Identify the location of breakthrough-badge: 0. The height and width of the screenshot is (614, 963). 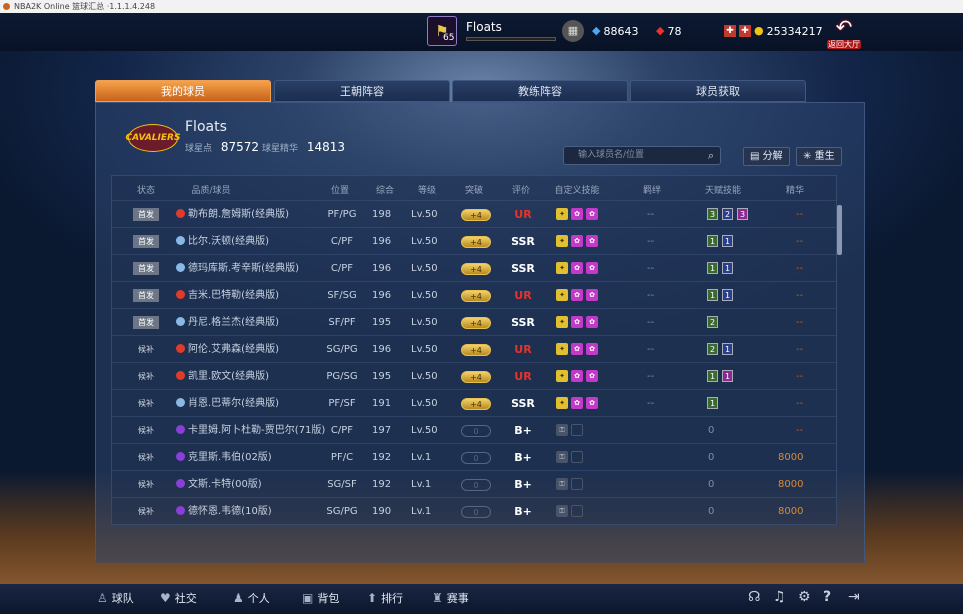
(476, 485).